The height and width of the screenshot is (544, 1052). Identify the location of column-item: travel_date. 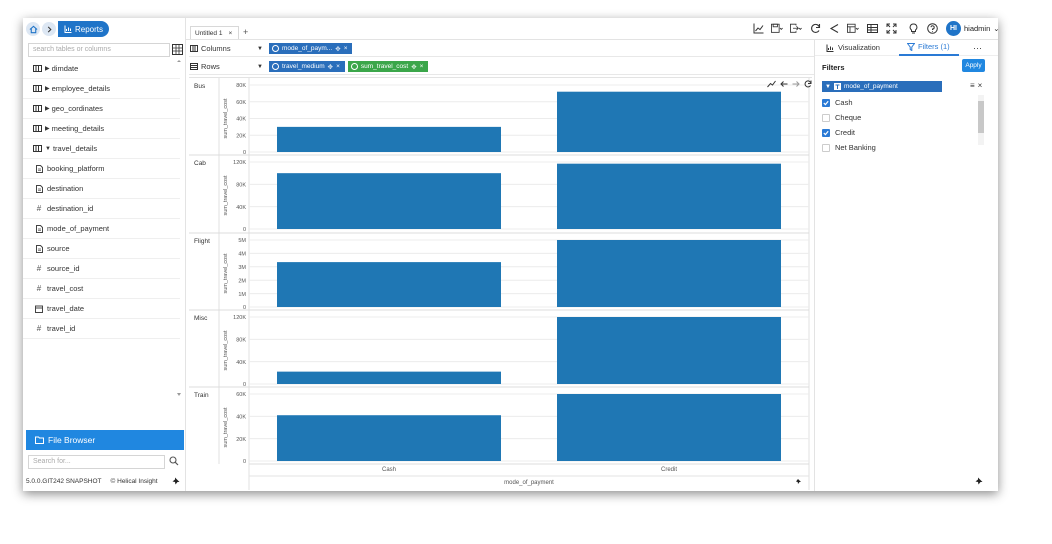
(101, 309).